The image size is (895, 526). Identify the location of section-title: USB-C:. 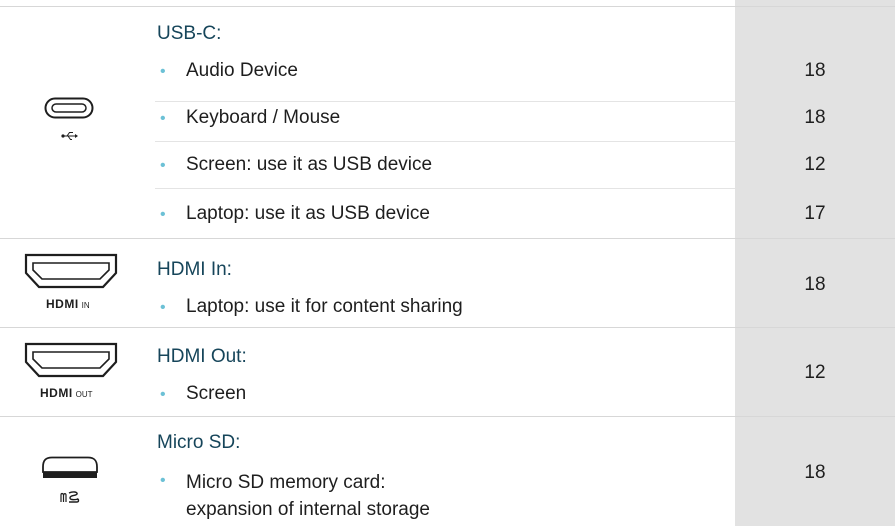
(189, 33).